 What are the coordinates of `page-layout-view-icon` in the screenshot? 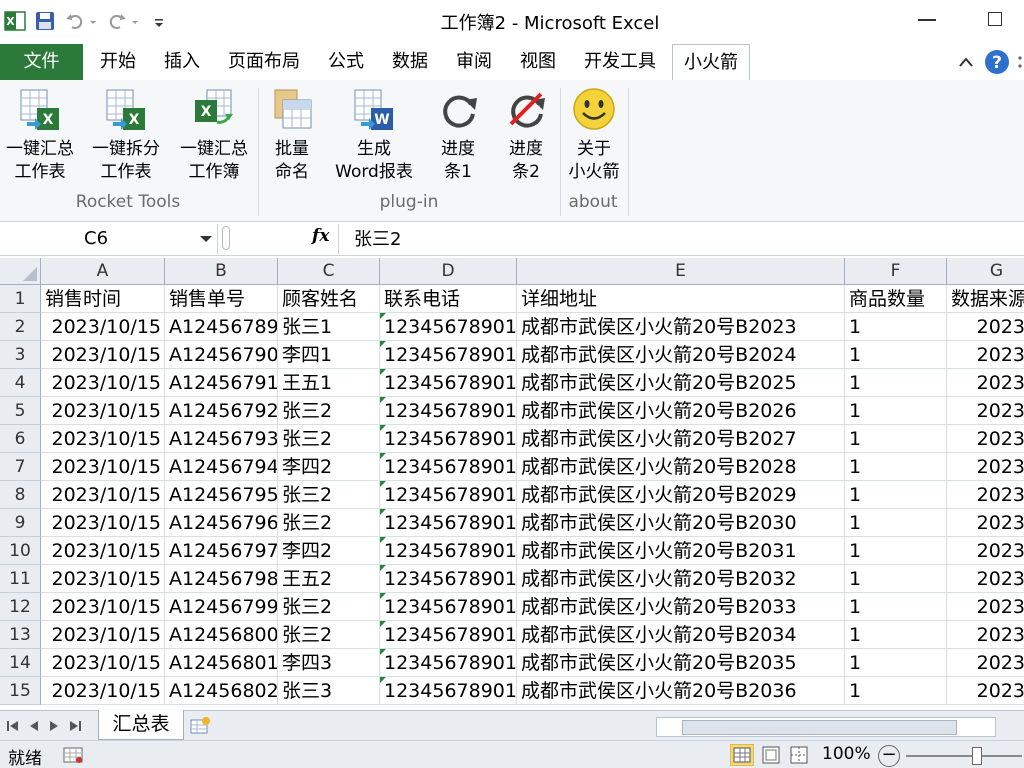 It's located at (771, 755).